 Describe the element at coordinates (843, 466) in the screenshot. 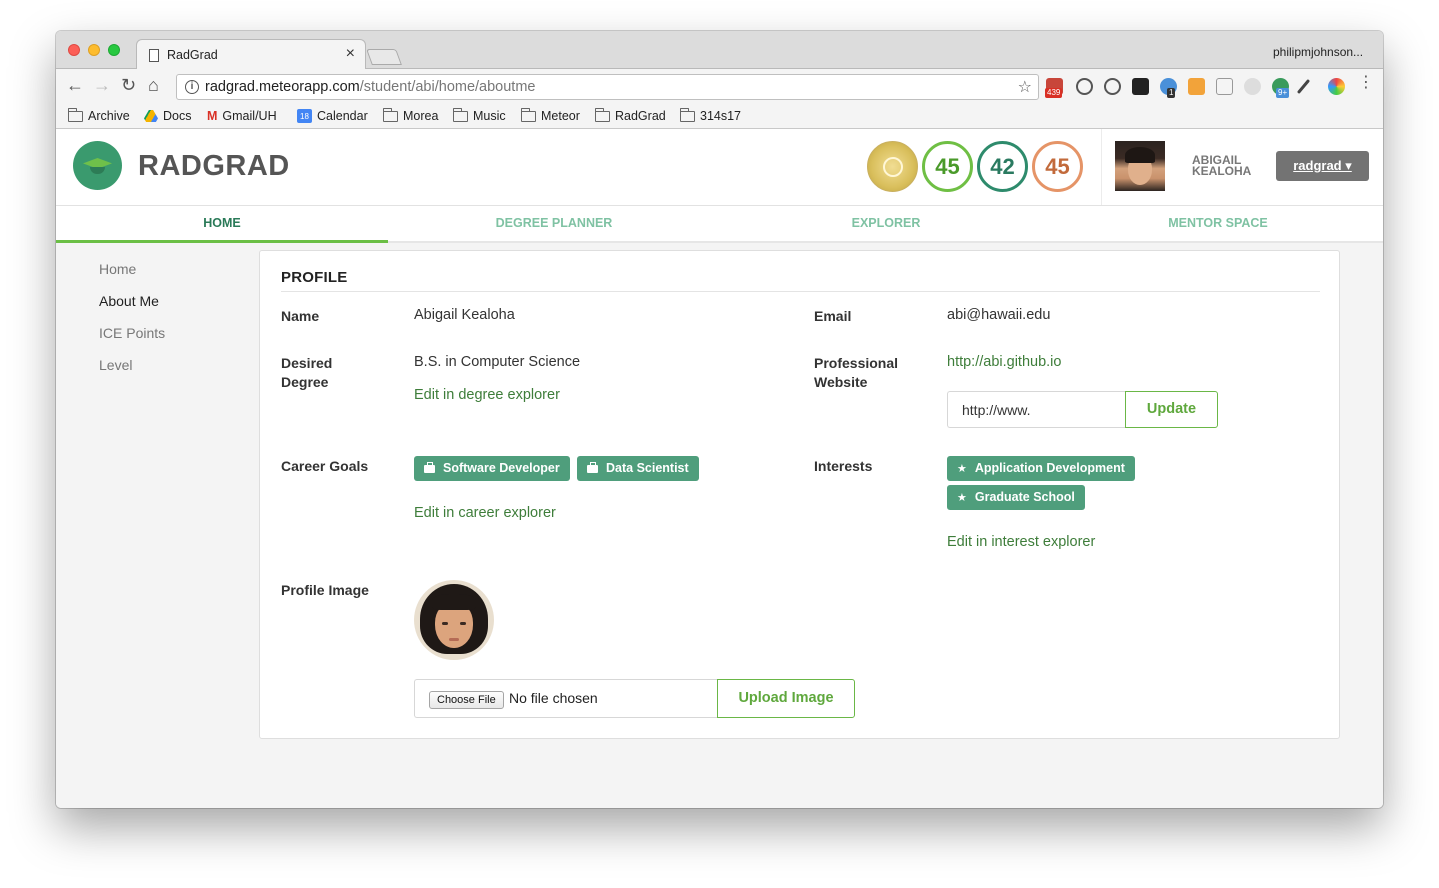

I see `interests-label: Interests` at that location.